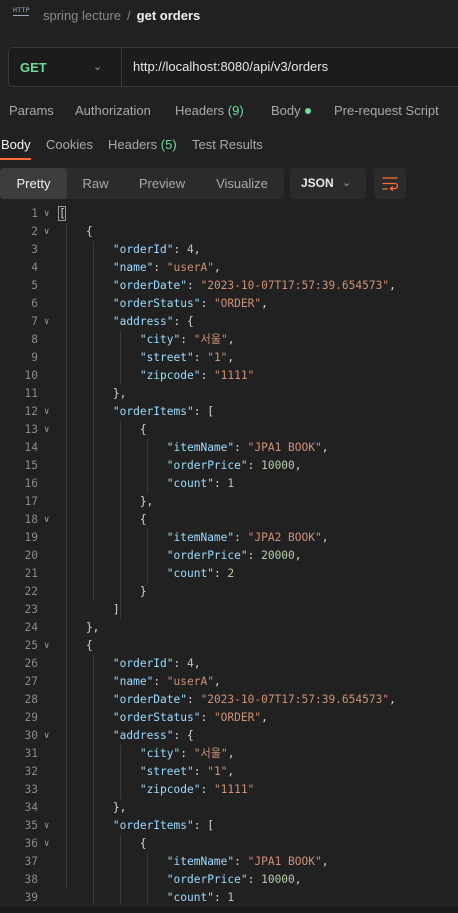 The image size is (458, 913). What do you see at coordinates (31, 110) in the screenshot?
I see `tab-params: Params` at bounding box center [31, 110].